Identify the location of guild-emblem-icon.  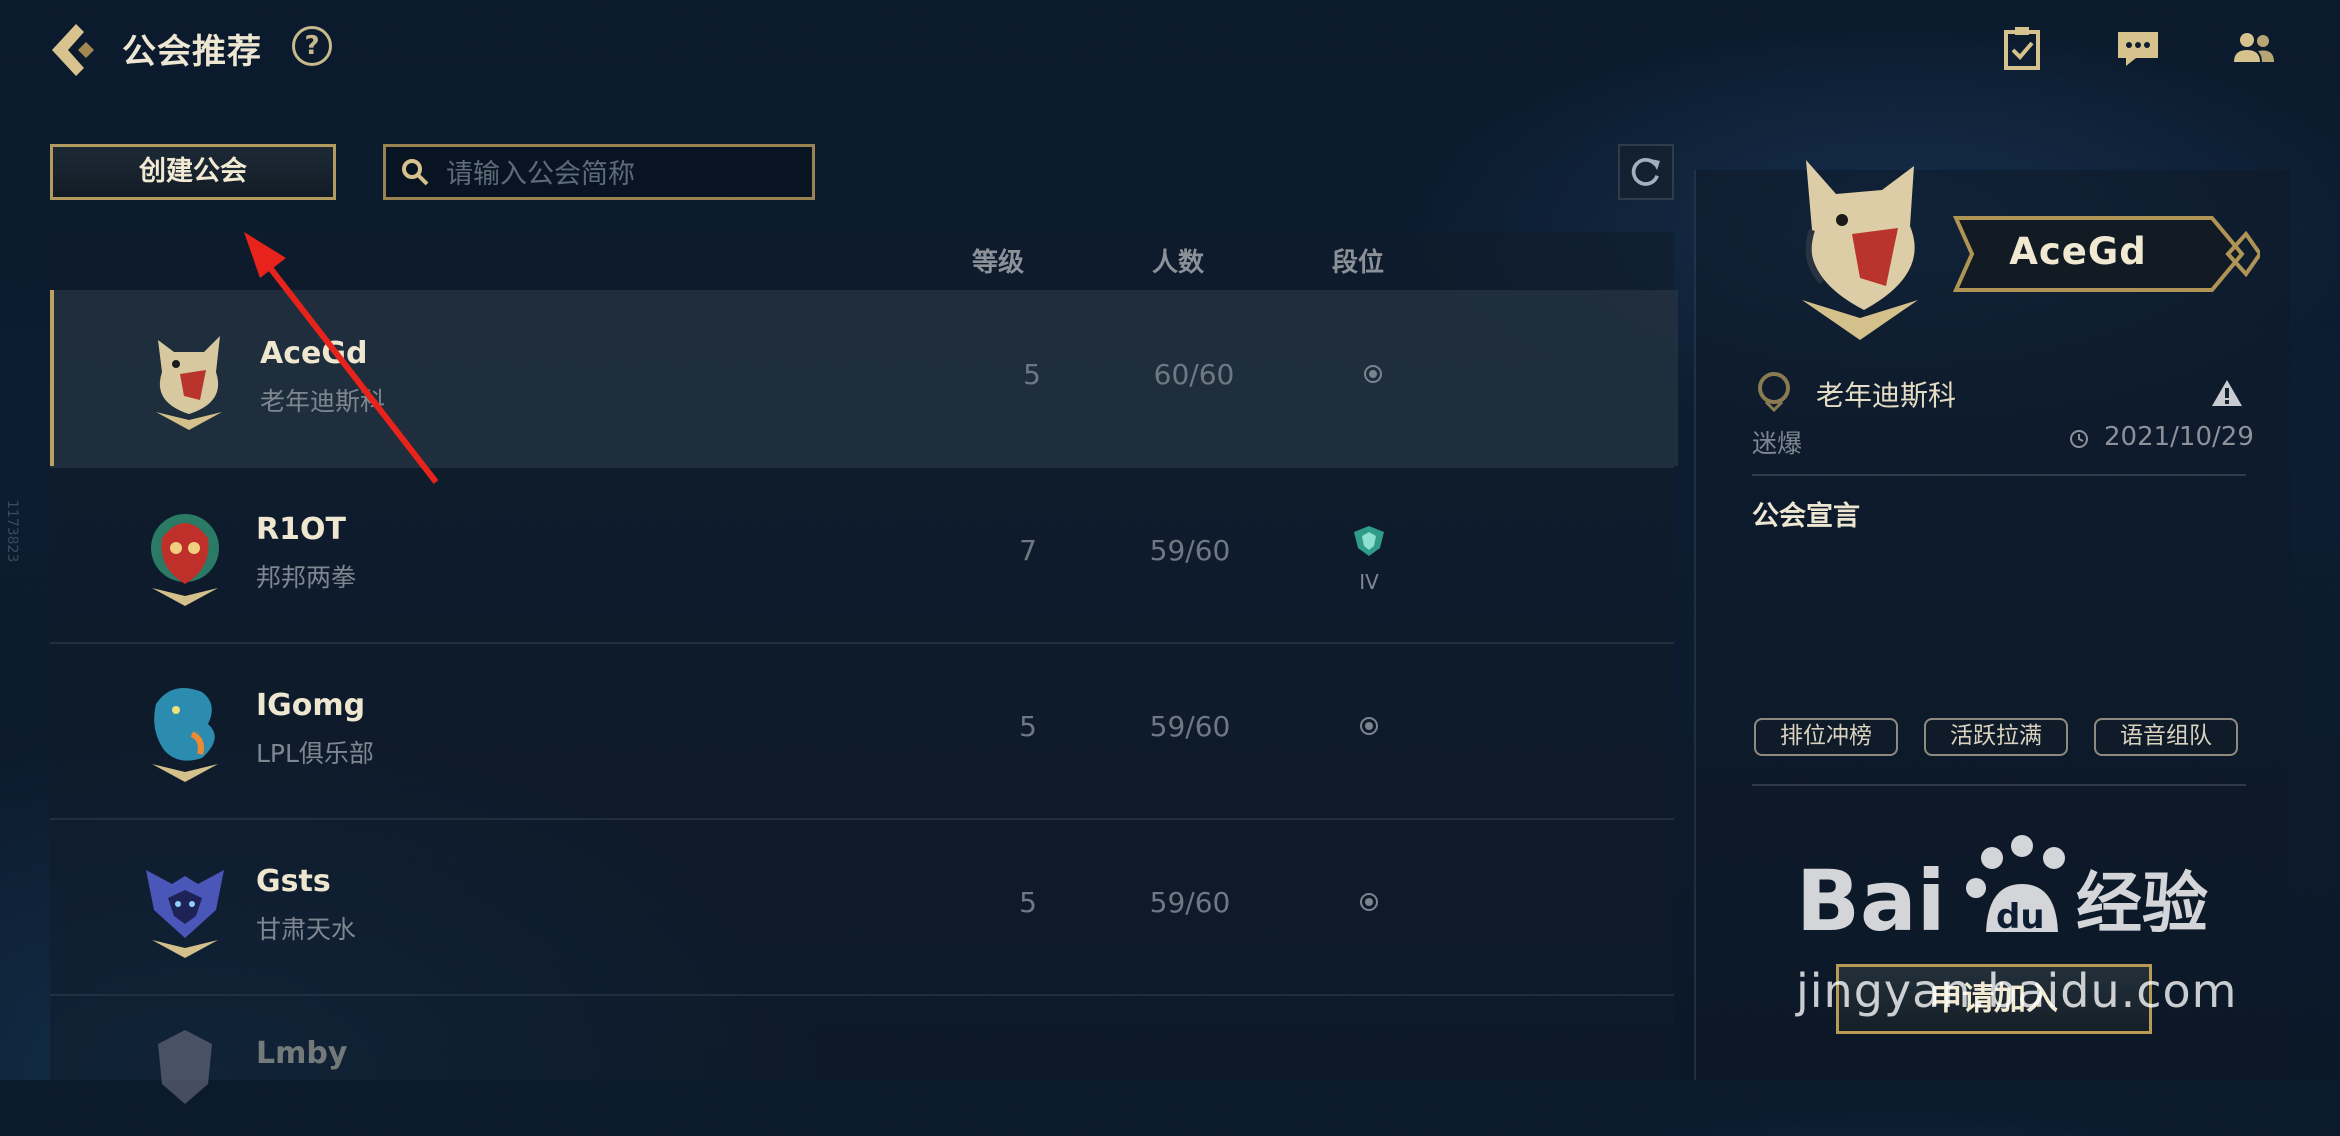
(185, 1067).